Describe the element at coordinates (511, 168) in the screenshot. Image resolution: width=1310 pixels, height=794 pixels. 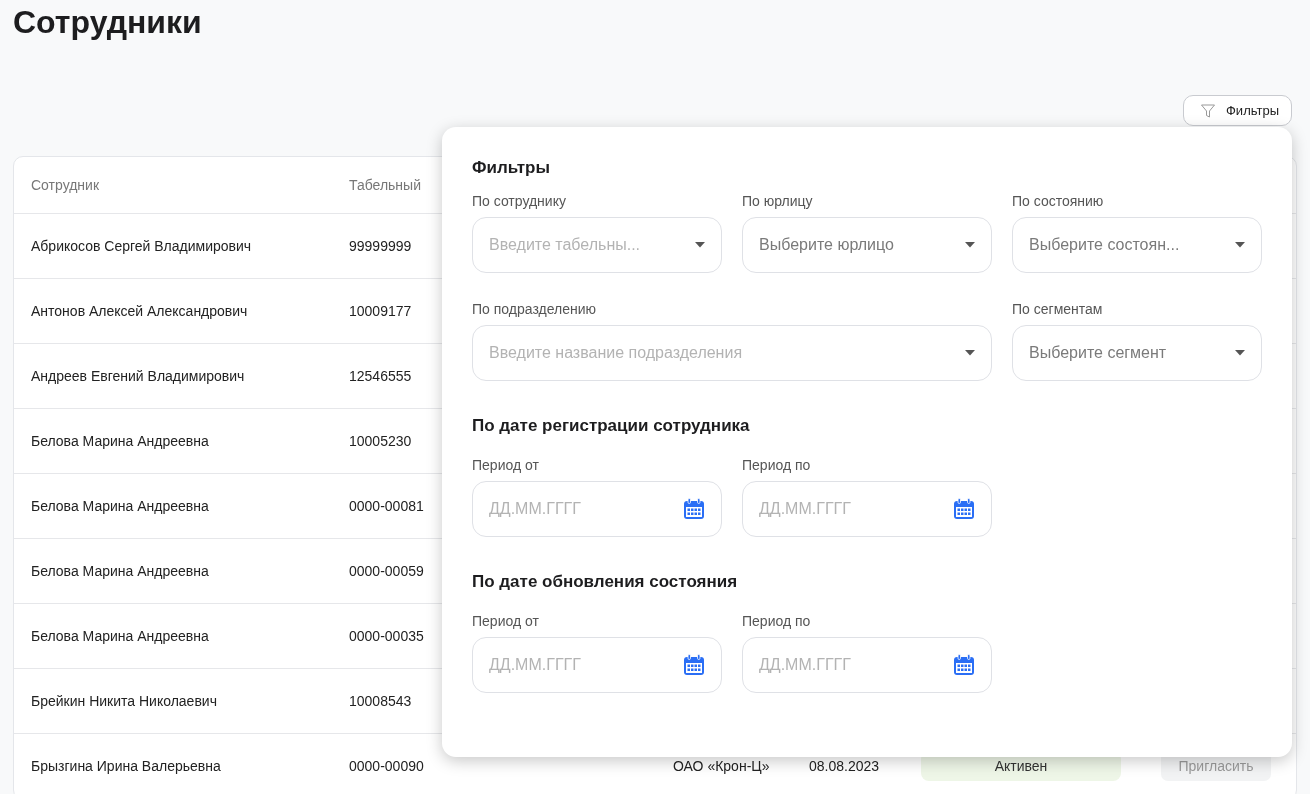
I see `section-heading: Фильтры` at that location.